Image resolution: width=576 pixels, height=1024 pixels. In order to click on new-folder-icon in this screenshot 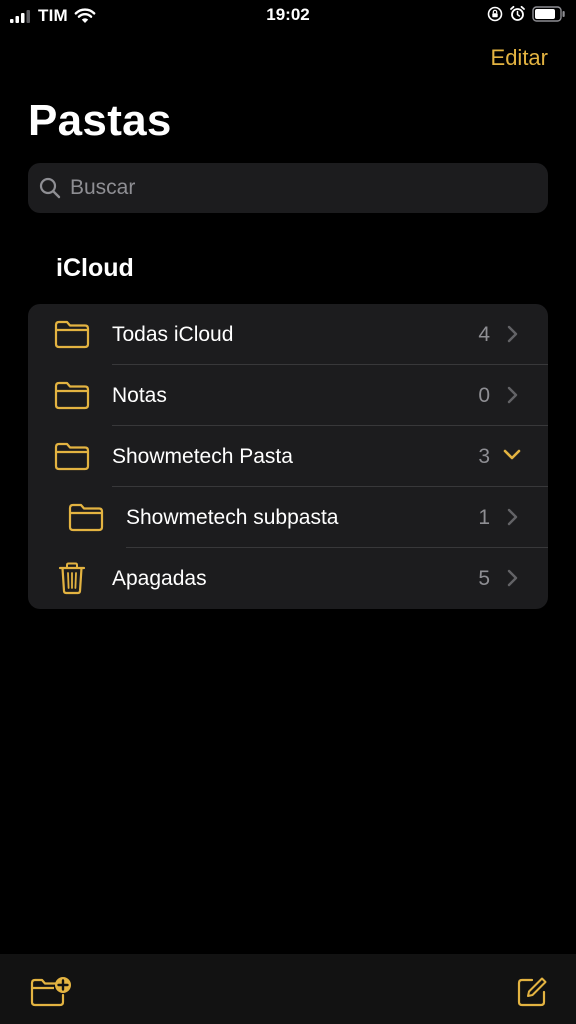, I will do `click(51, 992)`.